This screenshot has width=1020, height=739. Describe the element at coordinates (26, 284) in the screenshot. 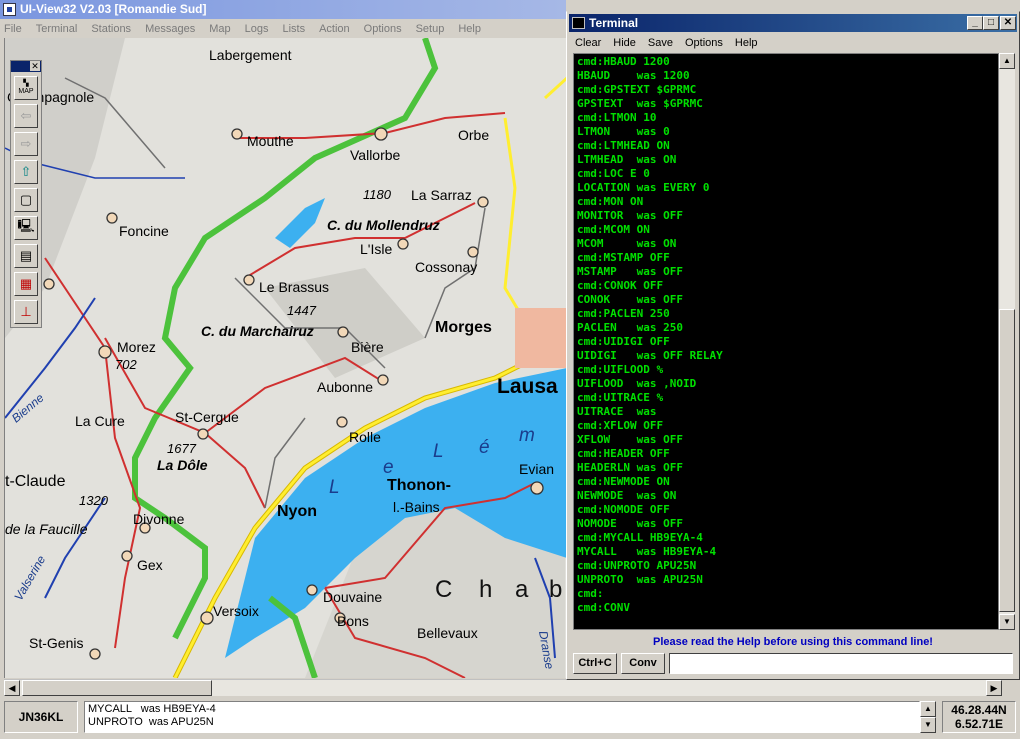

I see `calendar-button: ▦` at that location.